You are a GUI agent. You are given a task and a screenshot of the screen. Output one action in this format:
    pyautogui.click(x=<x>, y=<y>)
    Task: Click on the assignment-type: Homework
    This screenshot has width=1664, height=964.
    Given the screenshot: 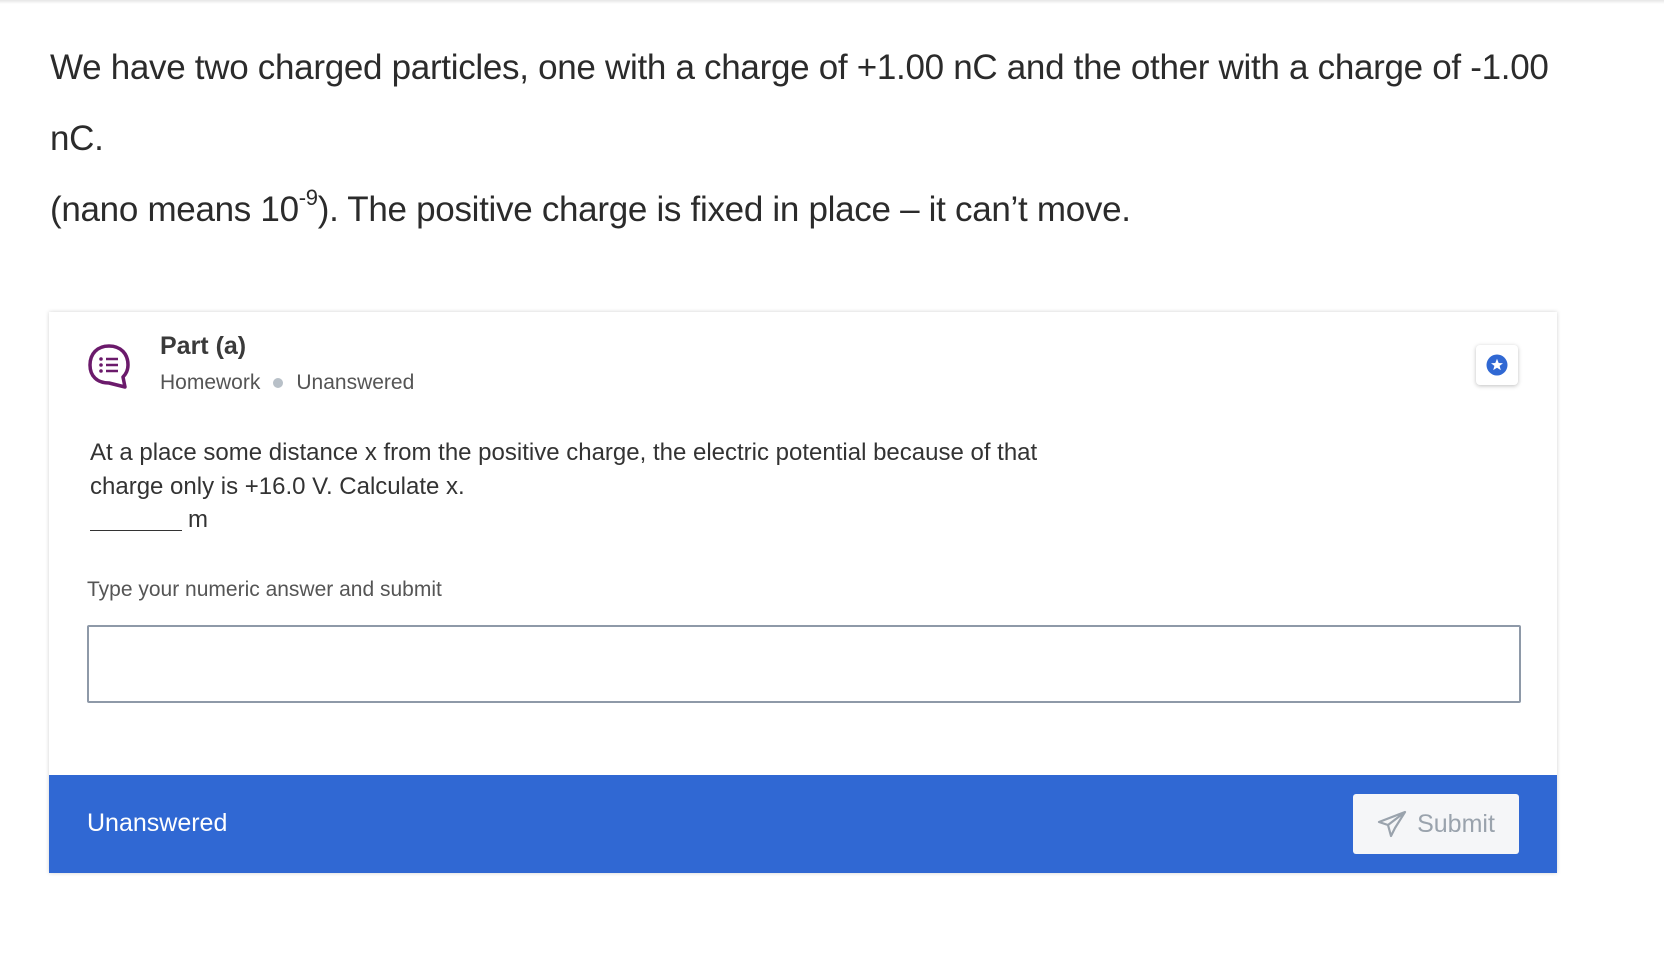 What is the action you would take?
    pyautogui.click(x=210, y=382)
    